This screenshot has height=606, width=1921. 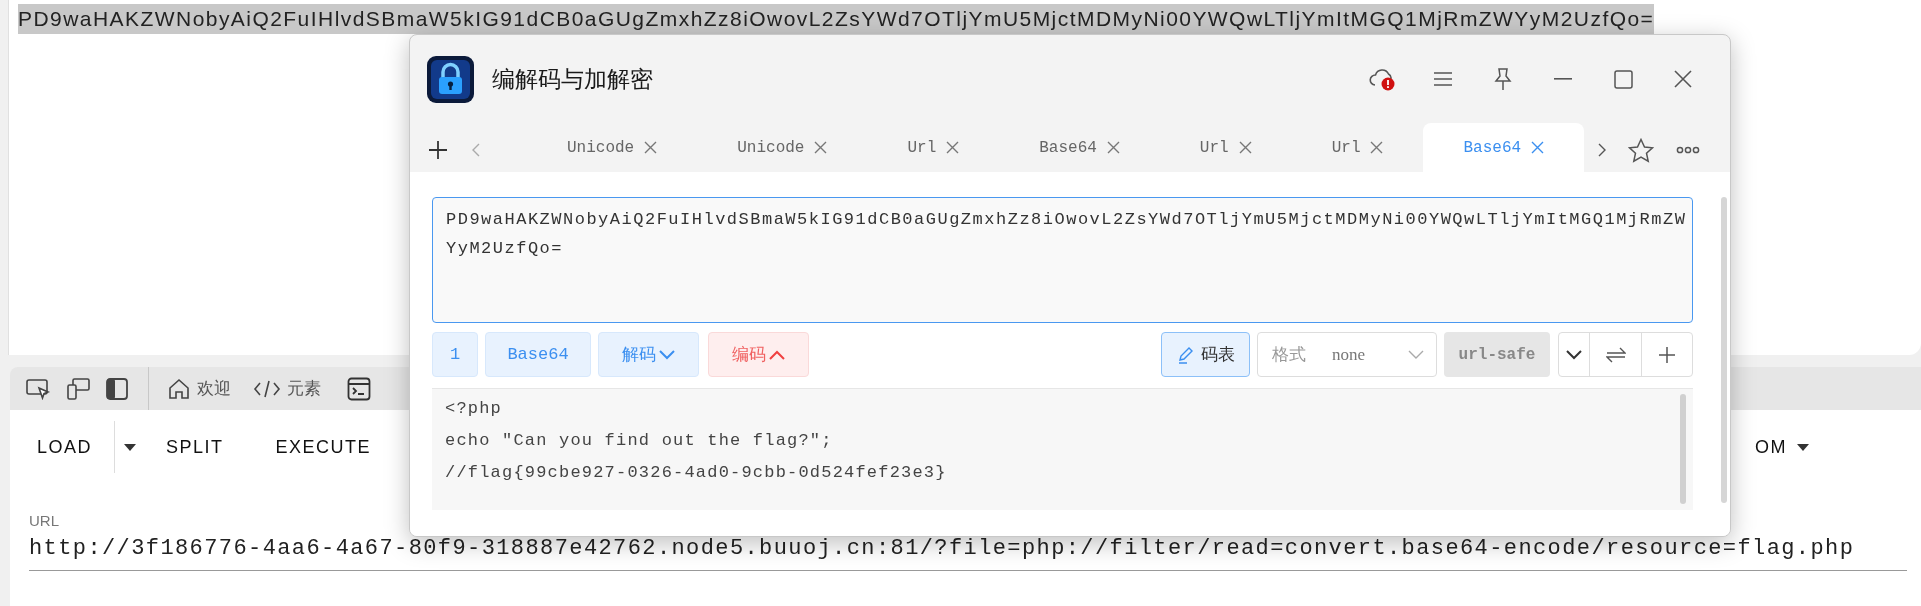 What do you see at coordinates (39, 388) in the screenshot?
I see `inspect-icon` at bounding box center [39, 388].